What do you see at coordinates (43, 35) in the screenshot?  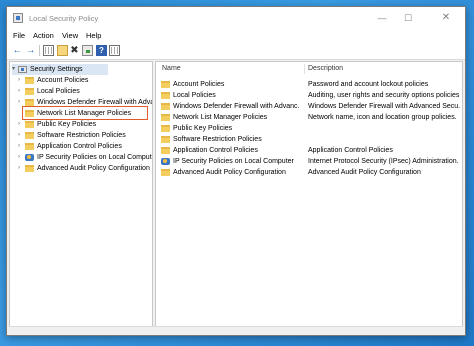 I see `menu-action: Action` at bounding box center [43, 35].